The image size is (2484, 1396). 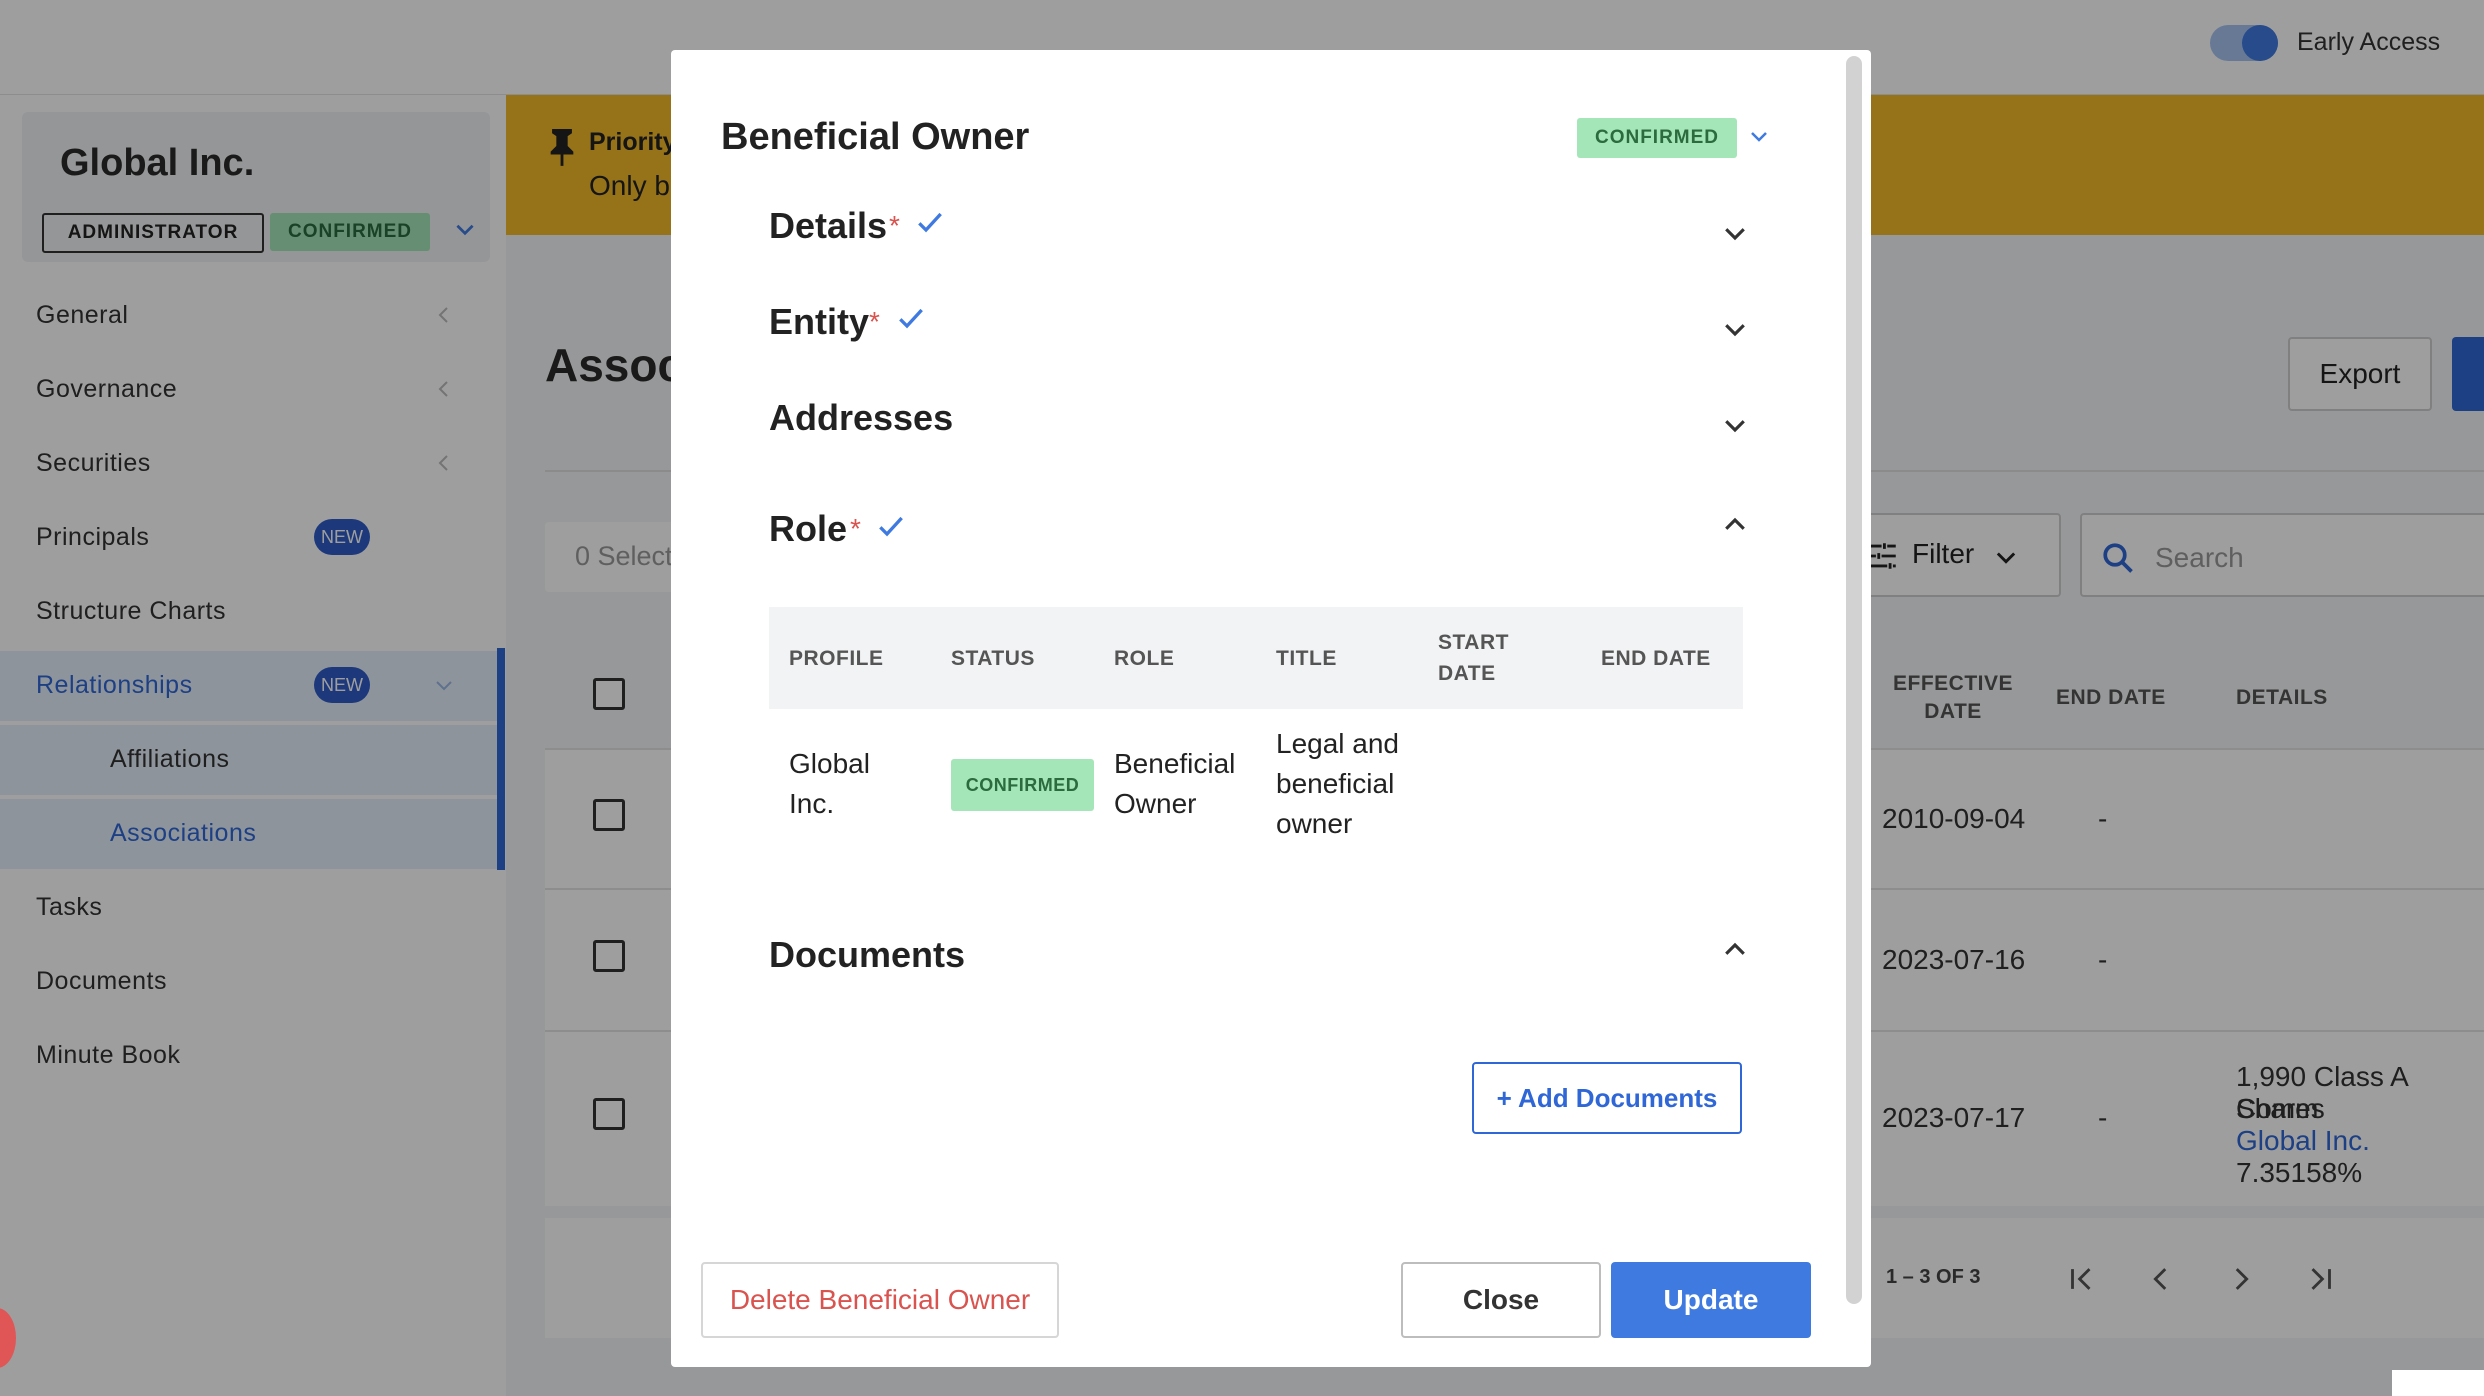 I want to click on role-cell: Beneficial, so click(x=1175, y=763).